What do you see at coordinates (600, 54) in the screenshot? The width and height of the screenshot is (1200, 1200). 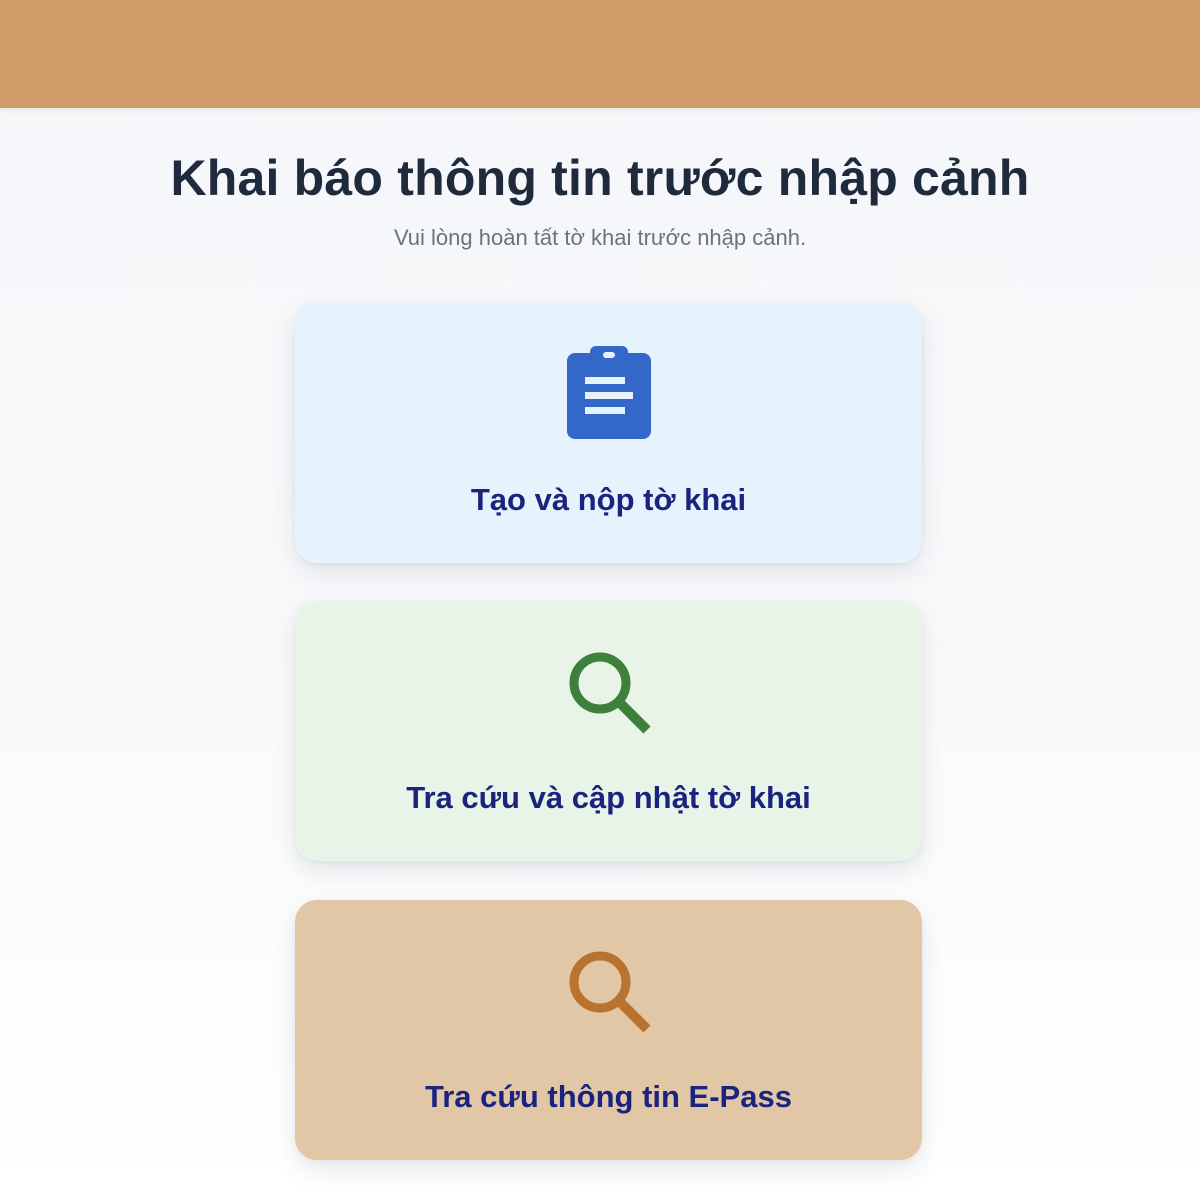 I see `top-bar` at bounding box center [600, 54].